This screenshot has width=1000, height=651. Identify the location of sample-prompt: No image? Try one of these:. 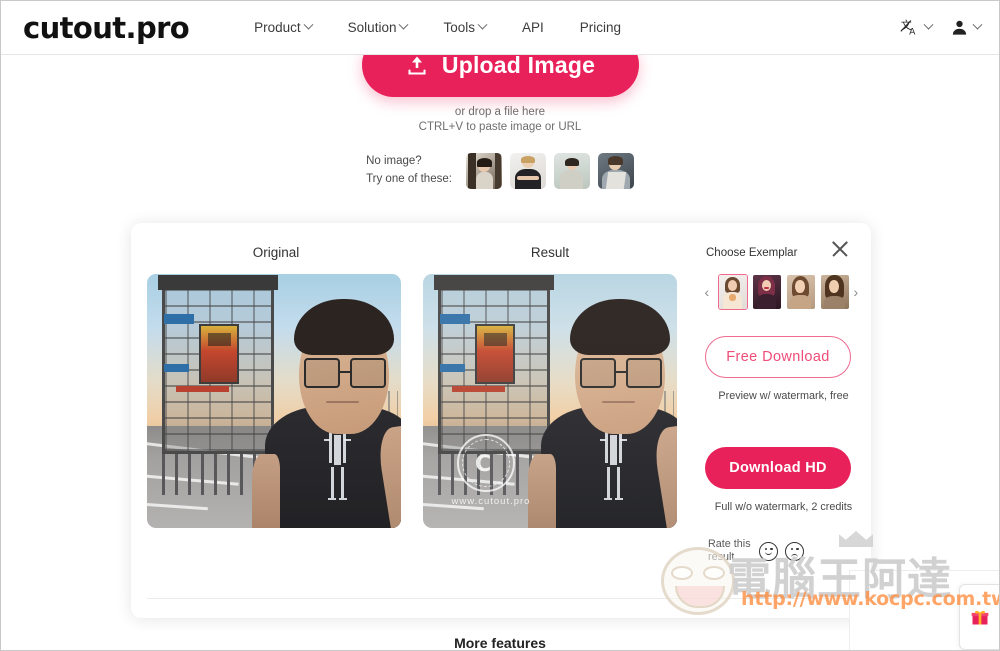
(409, 171).